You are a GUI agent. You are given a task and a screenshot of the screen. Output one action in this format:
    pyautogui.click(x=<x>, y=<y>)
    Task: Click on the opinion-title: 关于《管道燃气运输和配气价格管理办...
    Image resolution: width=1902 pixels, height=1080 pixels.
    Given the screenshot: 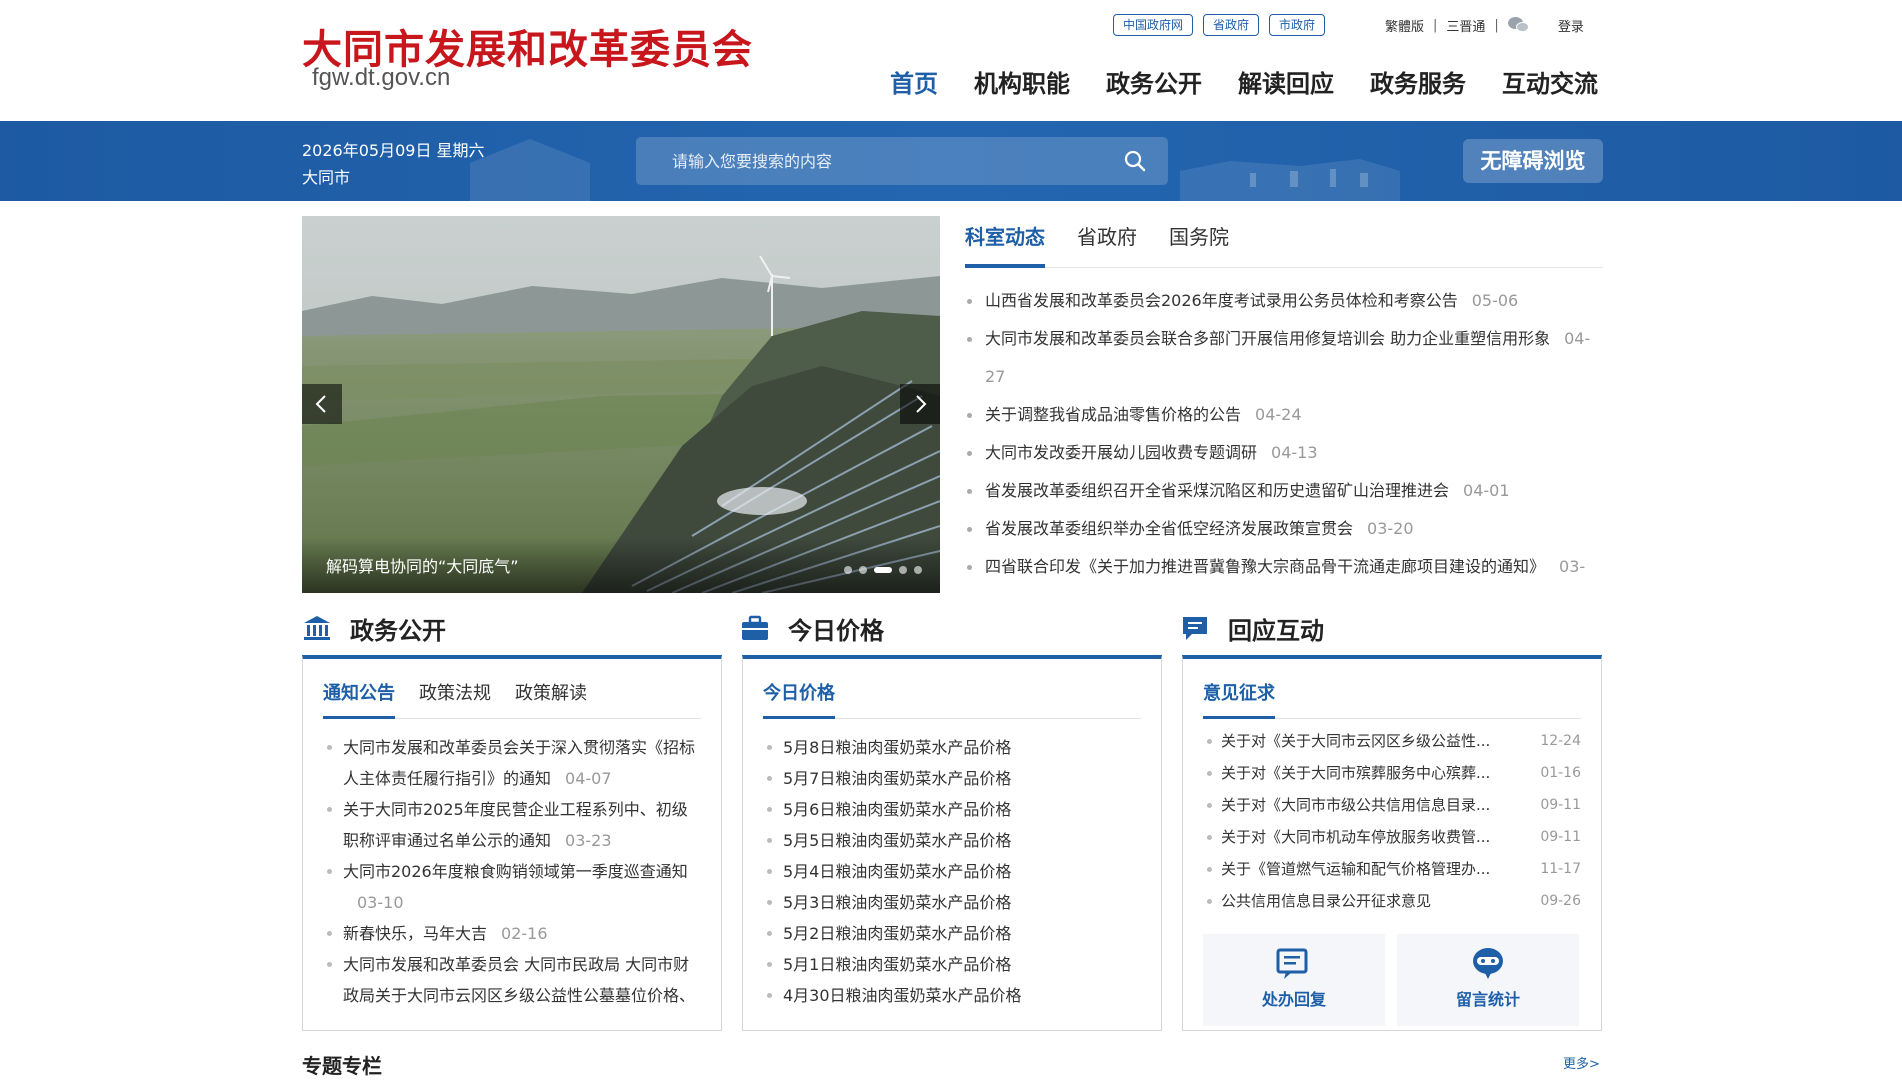 What is the action you would take?
    pyautogui.click(x=1355, y=869)
    